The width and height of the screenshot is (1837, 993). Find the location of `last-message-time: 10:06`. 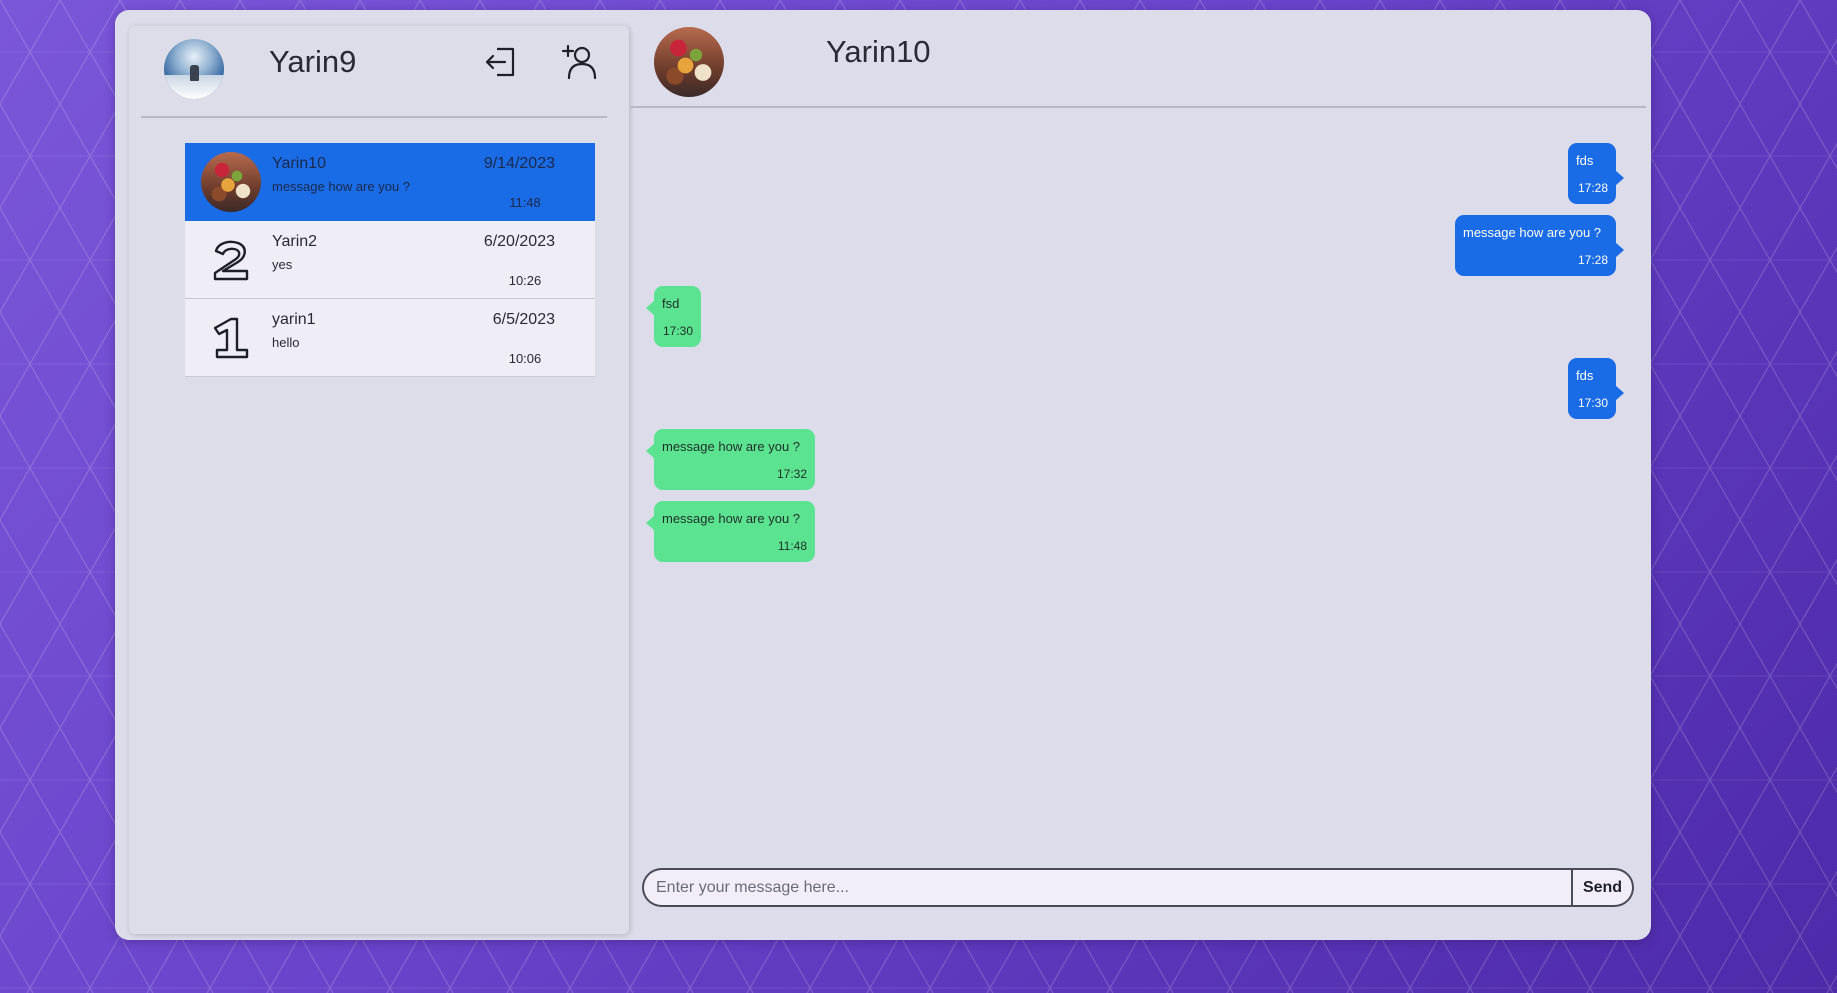

last-message-time: 10:06 is located at coordinates (525, 358).